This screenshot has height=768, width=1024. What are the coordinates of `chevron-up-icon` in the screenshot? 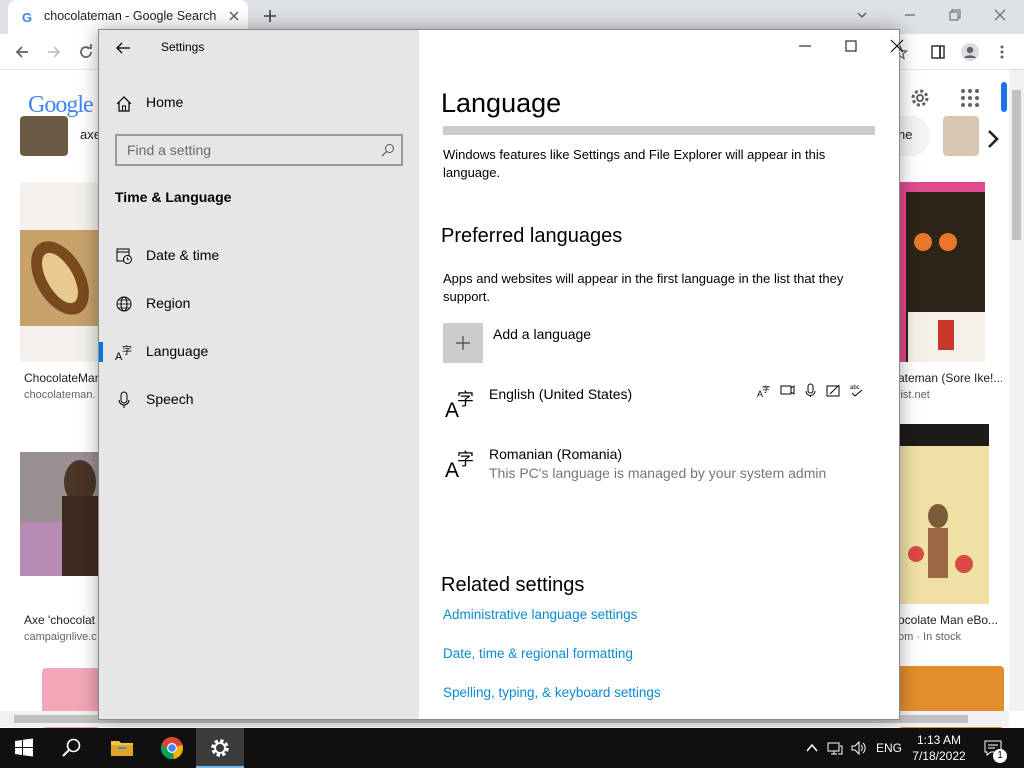 It's located at (812, 748).